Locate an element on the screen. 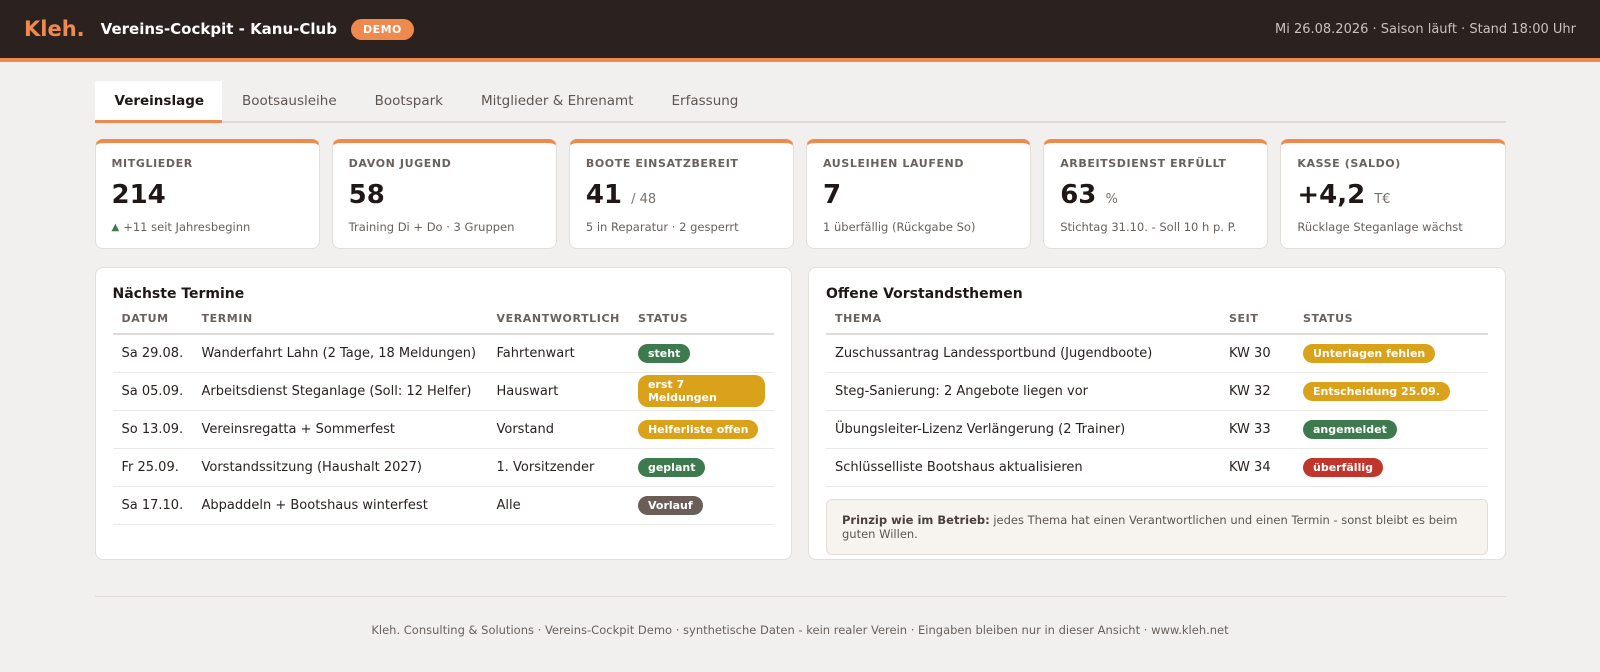  cell-seit: KW 33 is located at coordinates (1257, 429).